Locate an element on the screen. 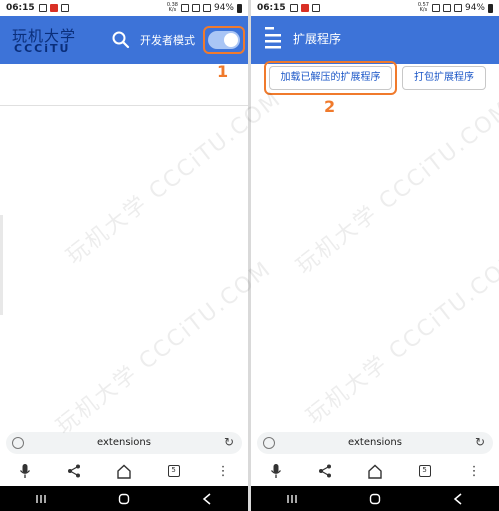  load-unpacked-button: 加载已解压的扩展程序 is located at coordinates (330, 78).